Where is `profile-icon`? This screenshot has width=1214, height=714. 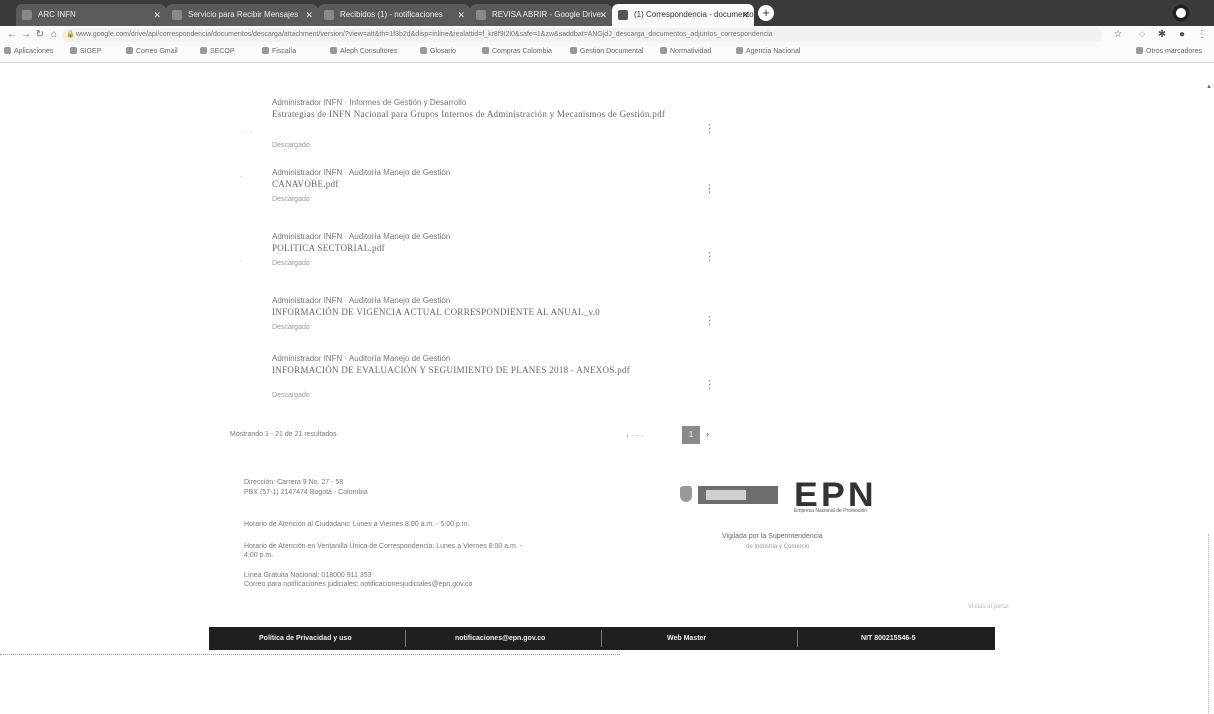
profile-icon is located at coordinates (1181, 13).